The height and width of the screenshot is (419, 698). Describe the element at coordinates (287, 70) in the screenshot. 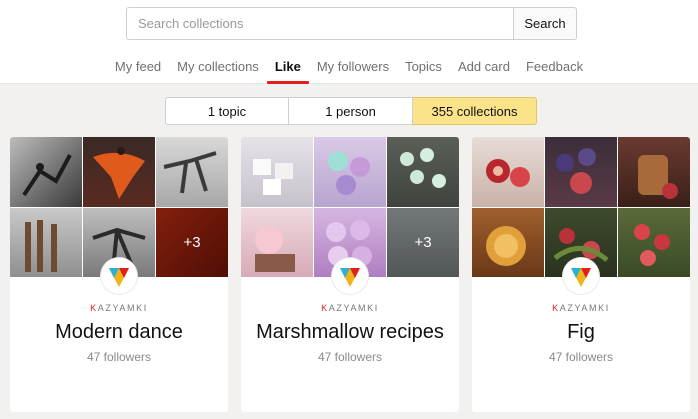

I see `tab-like: Like` at that location.